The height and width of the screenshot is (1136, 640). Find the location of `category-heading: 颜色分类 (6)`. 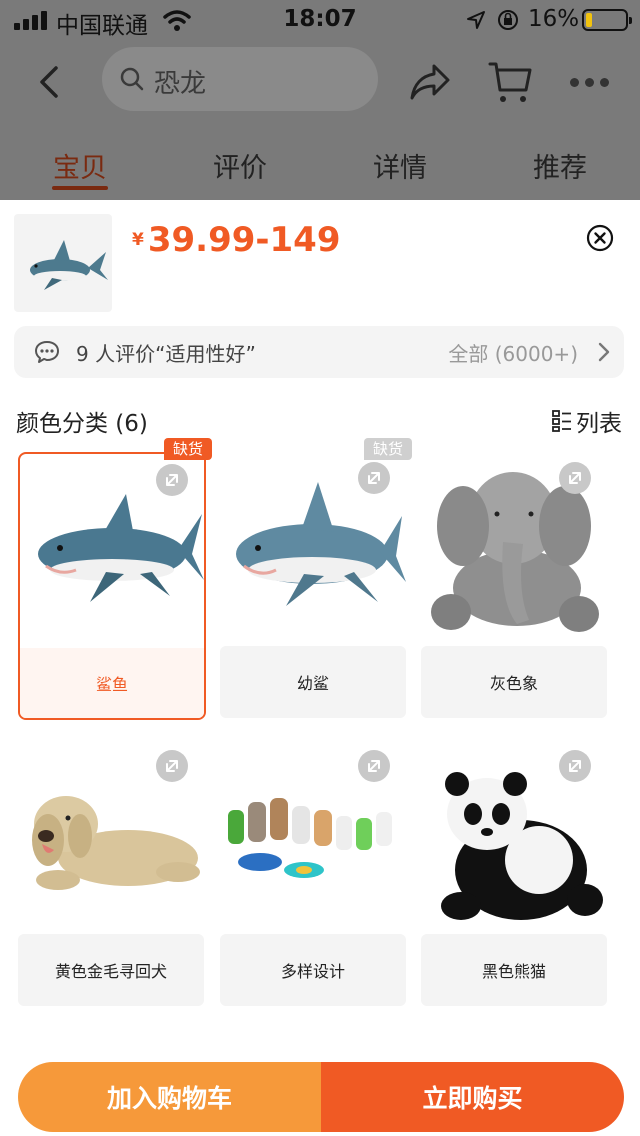

category-heading: 颜色分类 (6) is located at coordinates (82, 424).